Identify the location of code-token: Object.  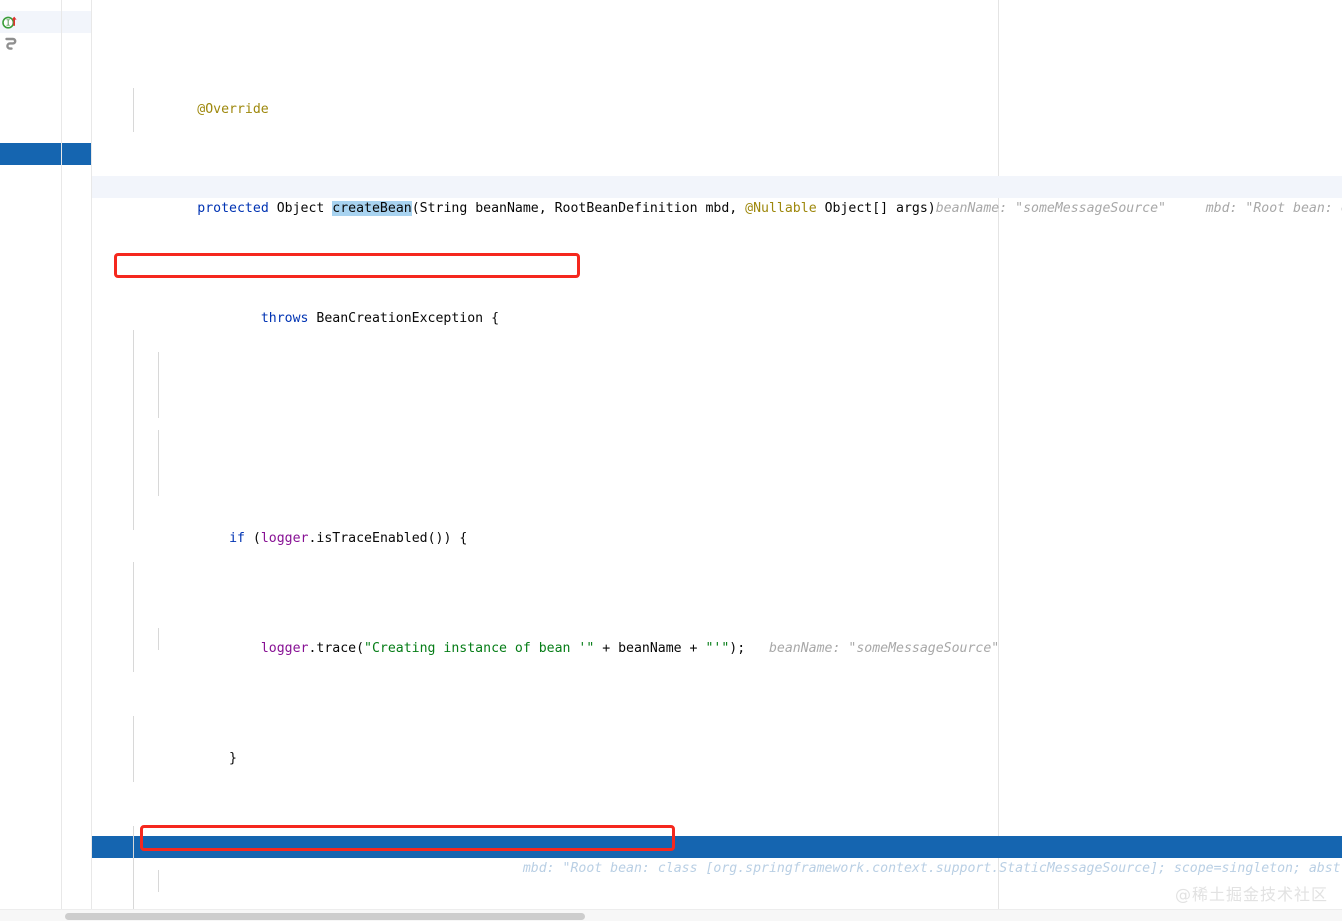
(300, 208).